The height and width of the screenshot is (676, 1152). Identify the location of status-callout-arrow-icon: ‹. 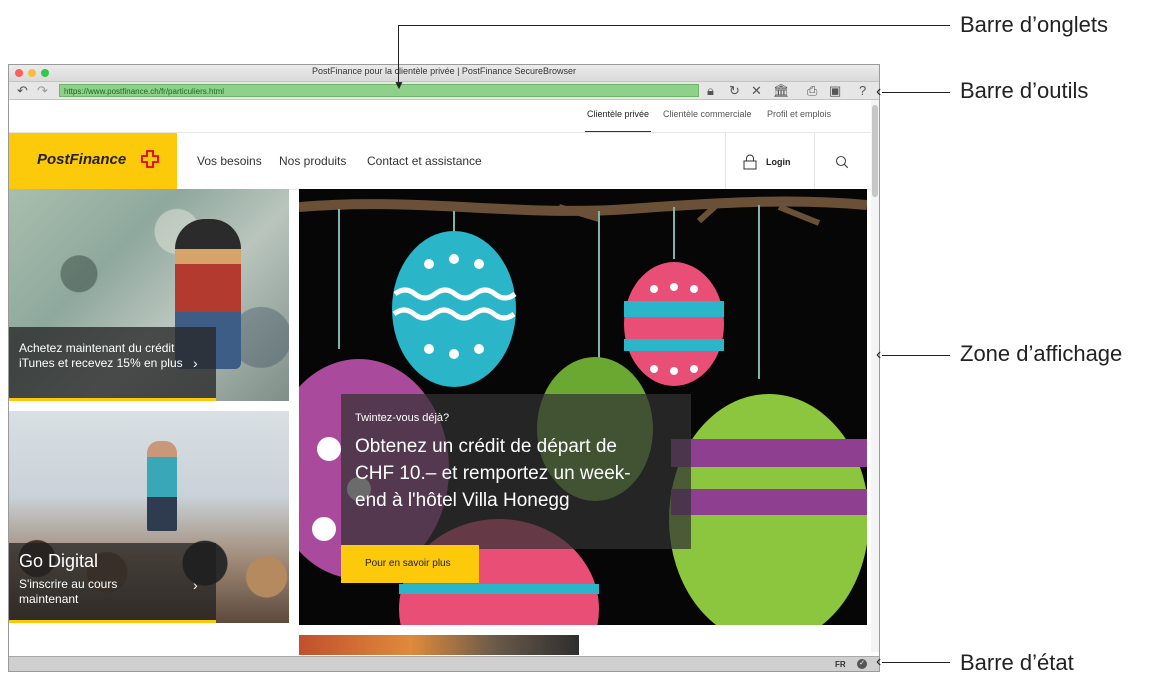
(879, 661).